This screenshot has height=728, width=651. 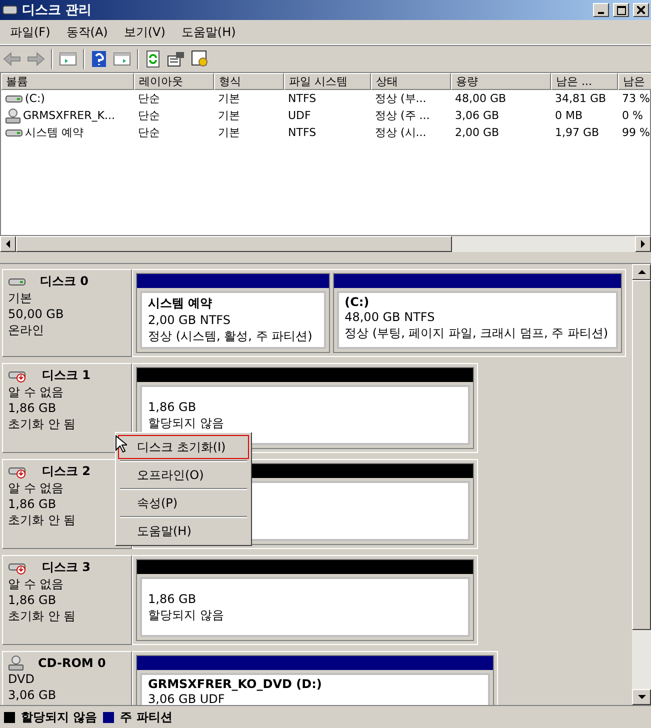 What do you see at coordinates (67, 81) in the screenshot?
I see `column-header: 볼륨` at bounding box center [67, 81].